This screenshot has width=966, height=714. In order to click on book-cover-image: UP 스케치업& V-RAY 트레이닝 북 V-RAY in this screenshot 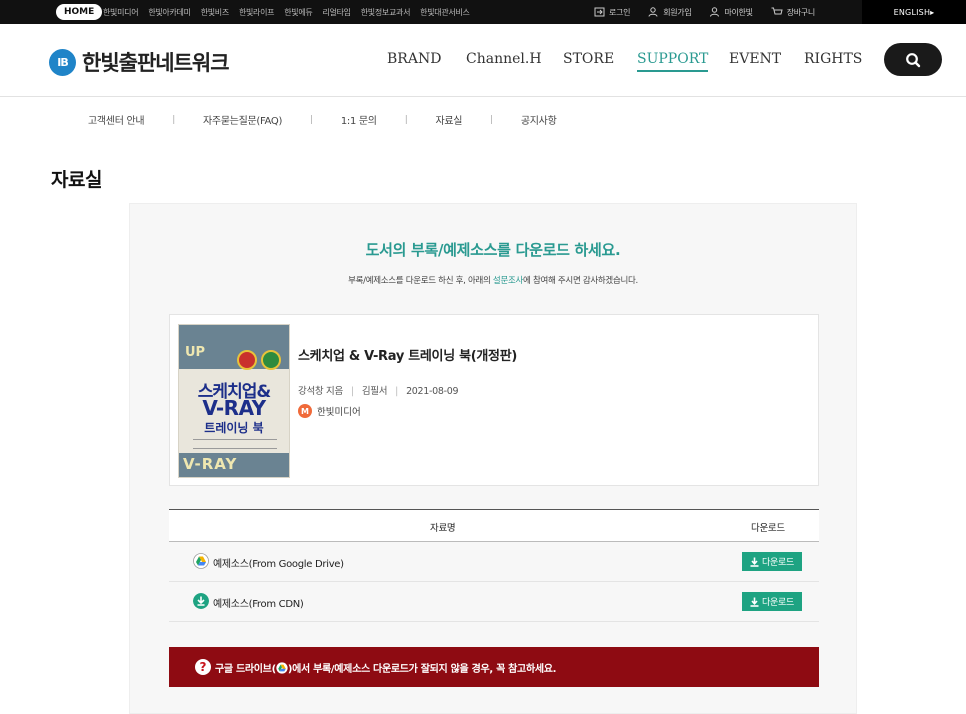, I will do `click(234, 401)`.